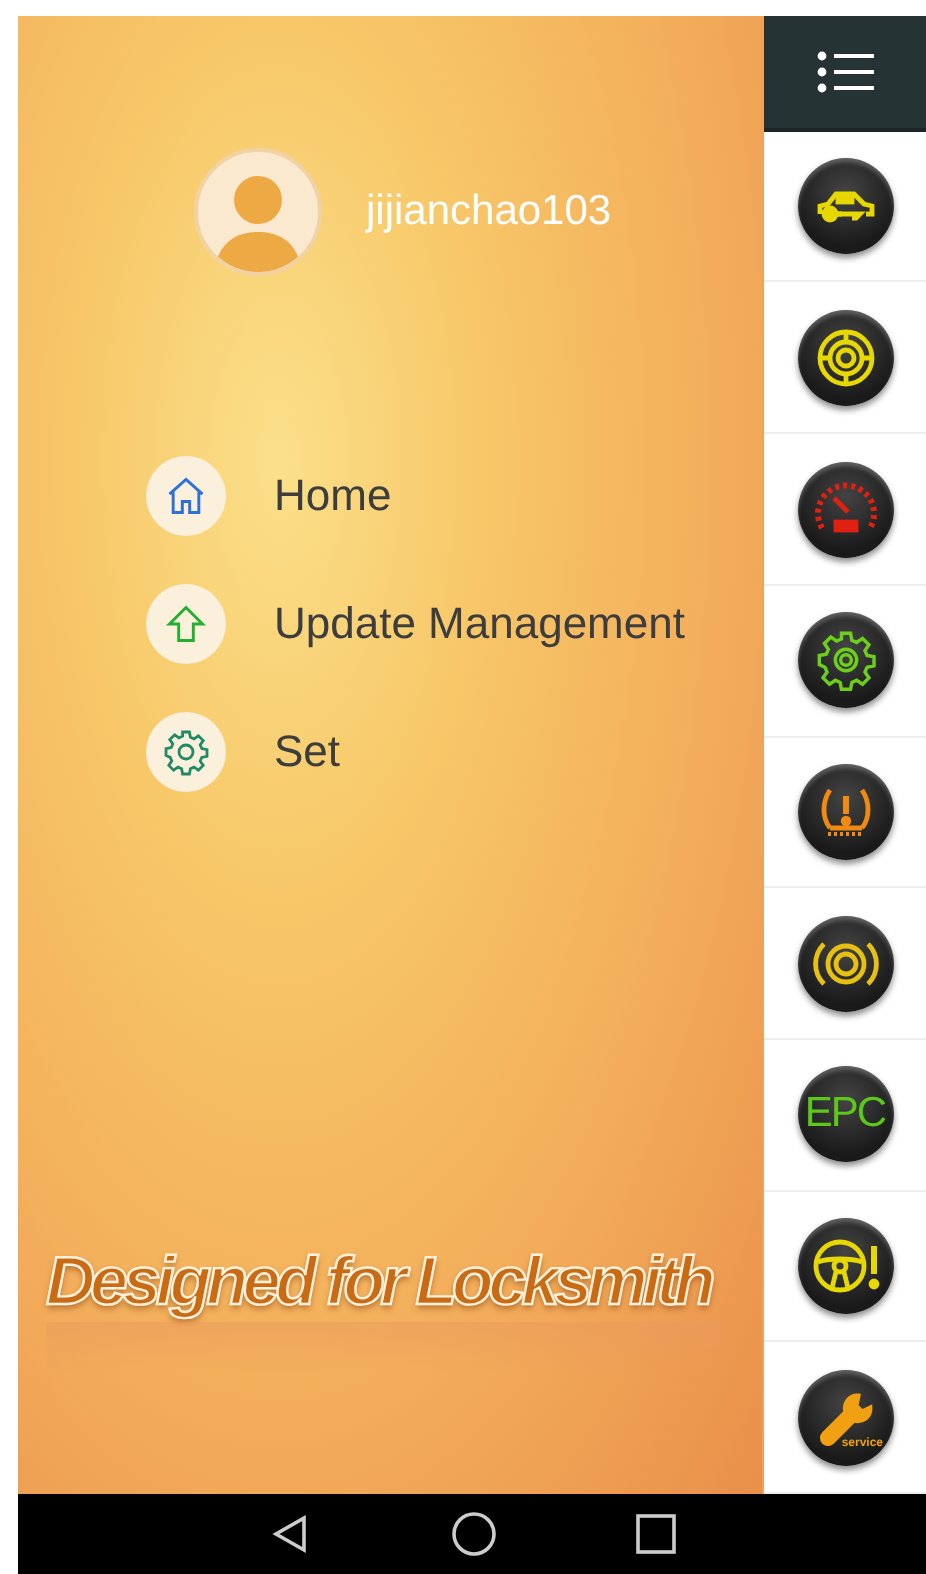 The image size is (926, 1574). What do you see at coordinates (186, 496) in the screenshot?
I see `house-icon` at bounding box center [186, 496].